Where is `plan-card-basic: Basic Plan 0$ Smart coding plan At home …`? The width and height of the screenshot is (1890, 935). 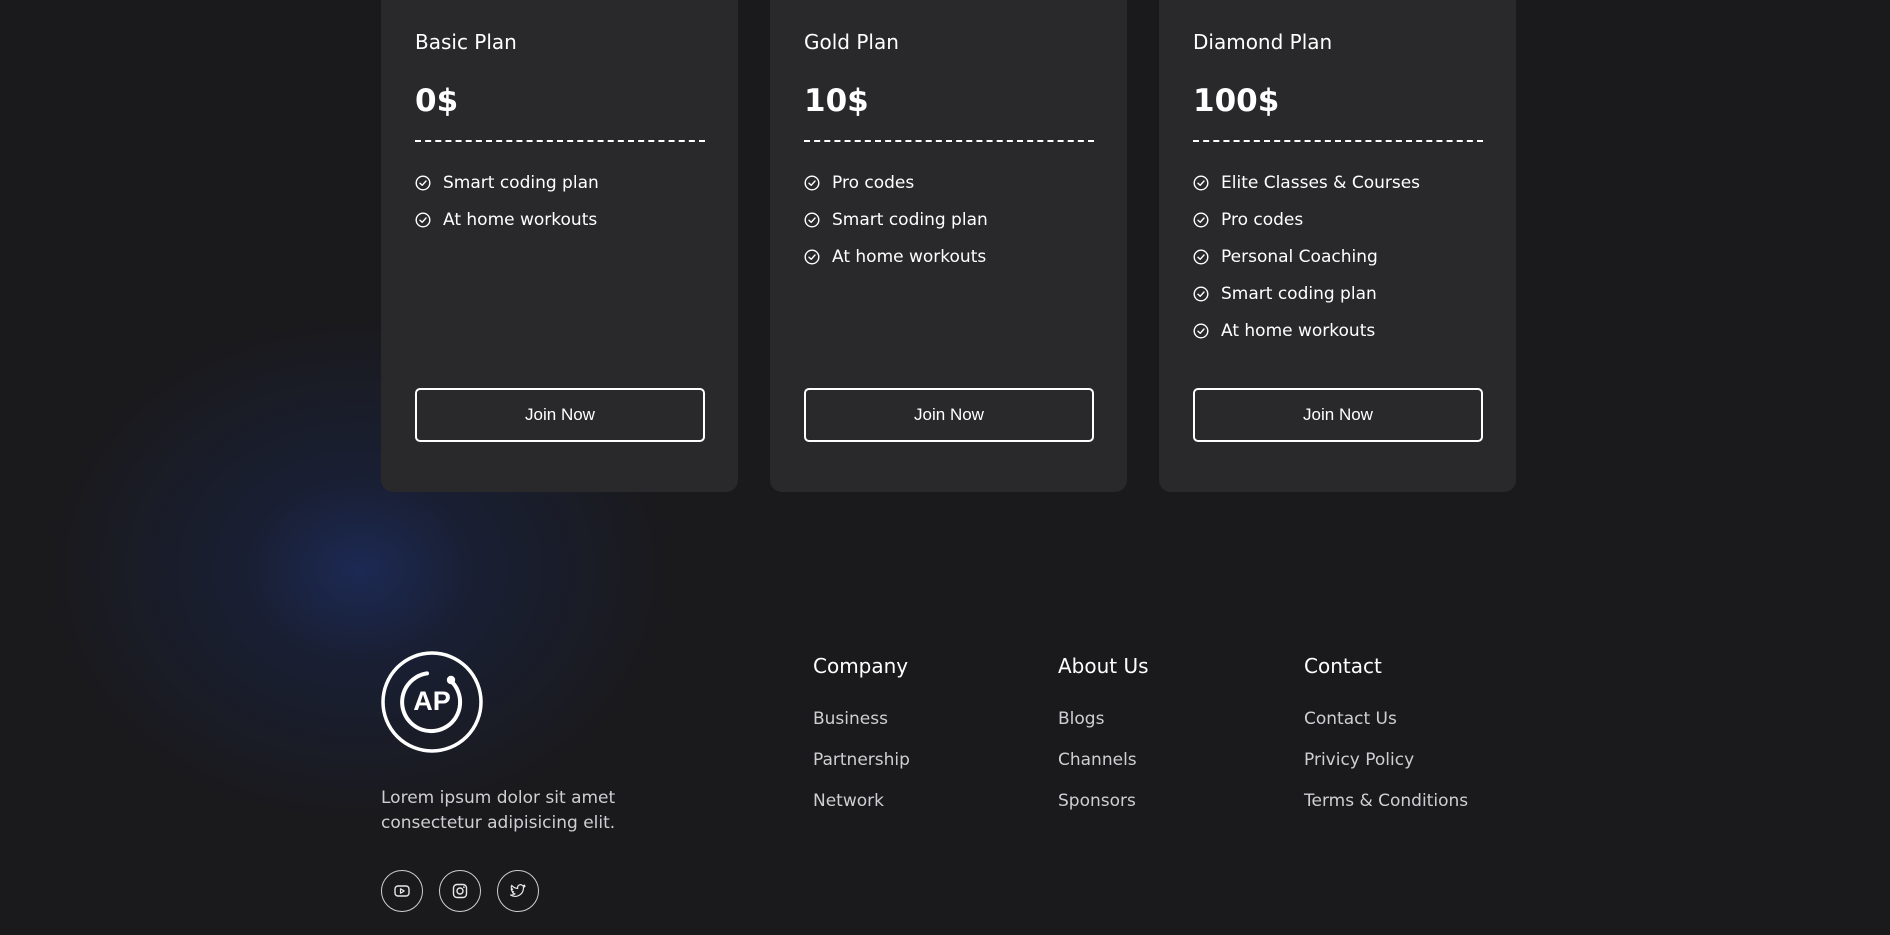 plan-card-basic: Basic Plan 0$ Smart coding plan At home … is located at coordinates (559, 246).